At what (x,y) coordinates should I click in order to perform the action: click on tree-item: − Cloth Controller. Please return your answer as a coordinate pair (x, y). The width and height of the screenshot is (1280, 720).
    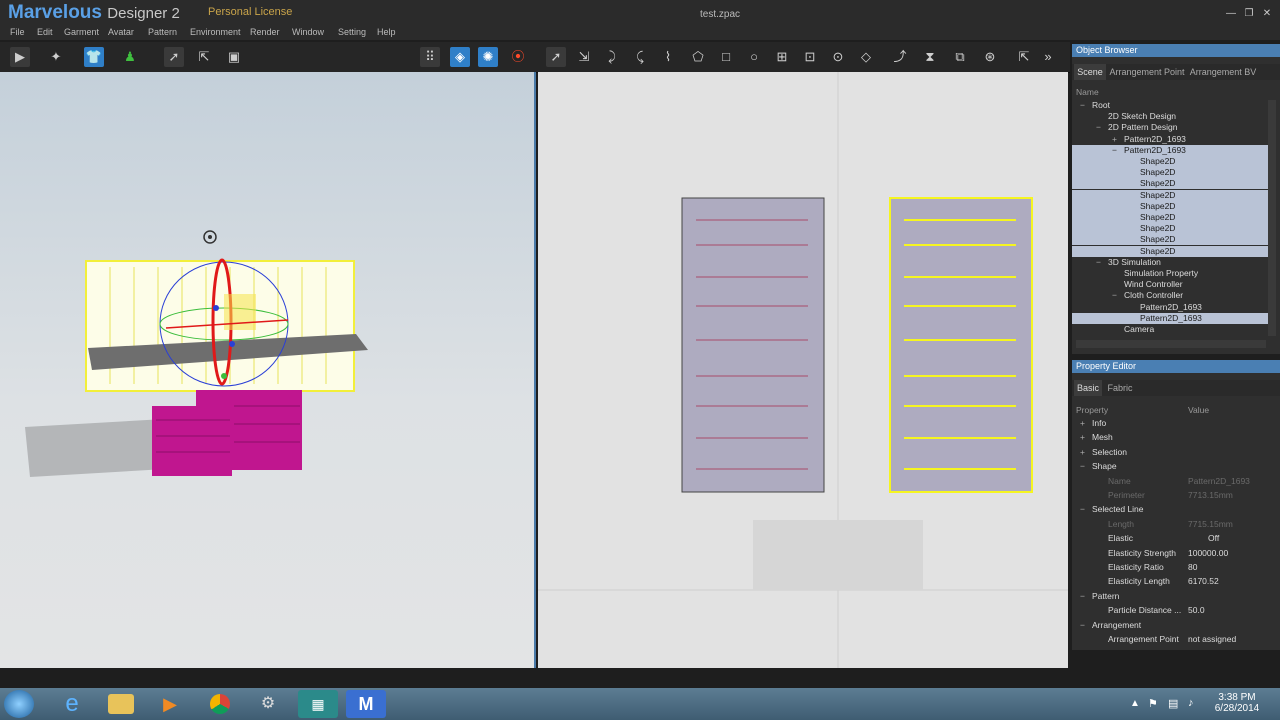
    Looking at the image, I should click on (1170, 295).